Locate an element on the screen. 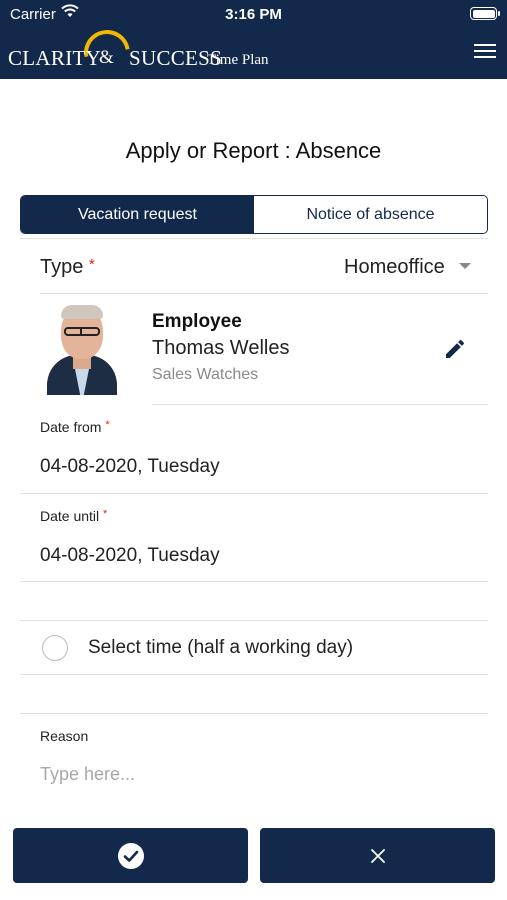 Image resolution: width=507 pixels, height=900 pixels. date-until-label-text: Date until is located at coordinates (70, 516).